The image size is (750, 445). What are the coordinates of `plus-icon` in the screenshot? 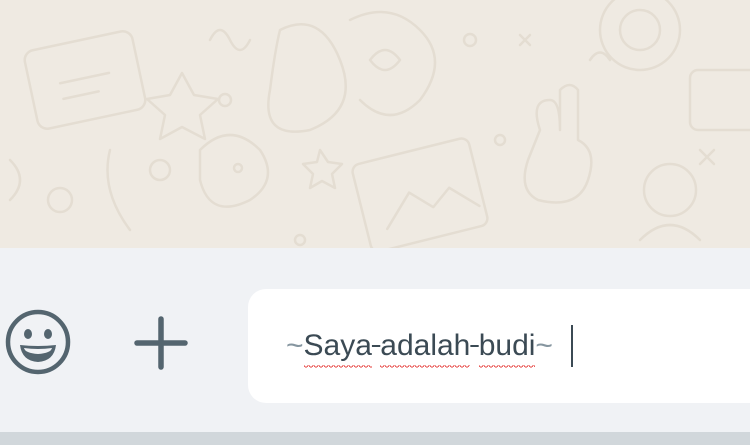 It's located at (161, 343).